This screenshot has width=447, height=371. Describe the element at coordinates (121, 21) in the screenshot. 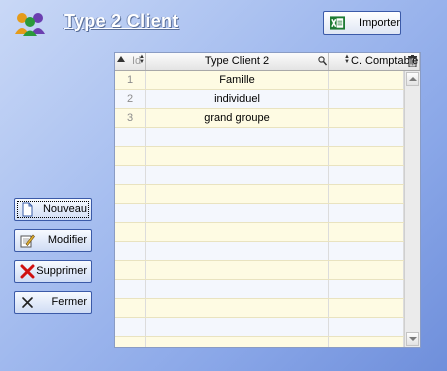

I see `page-title: Type 2 Client` at that location.